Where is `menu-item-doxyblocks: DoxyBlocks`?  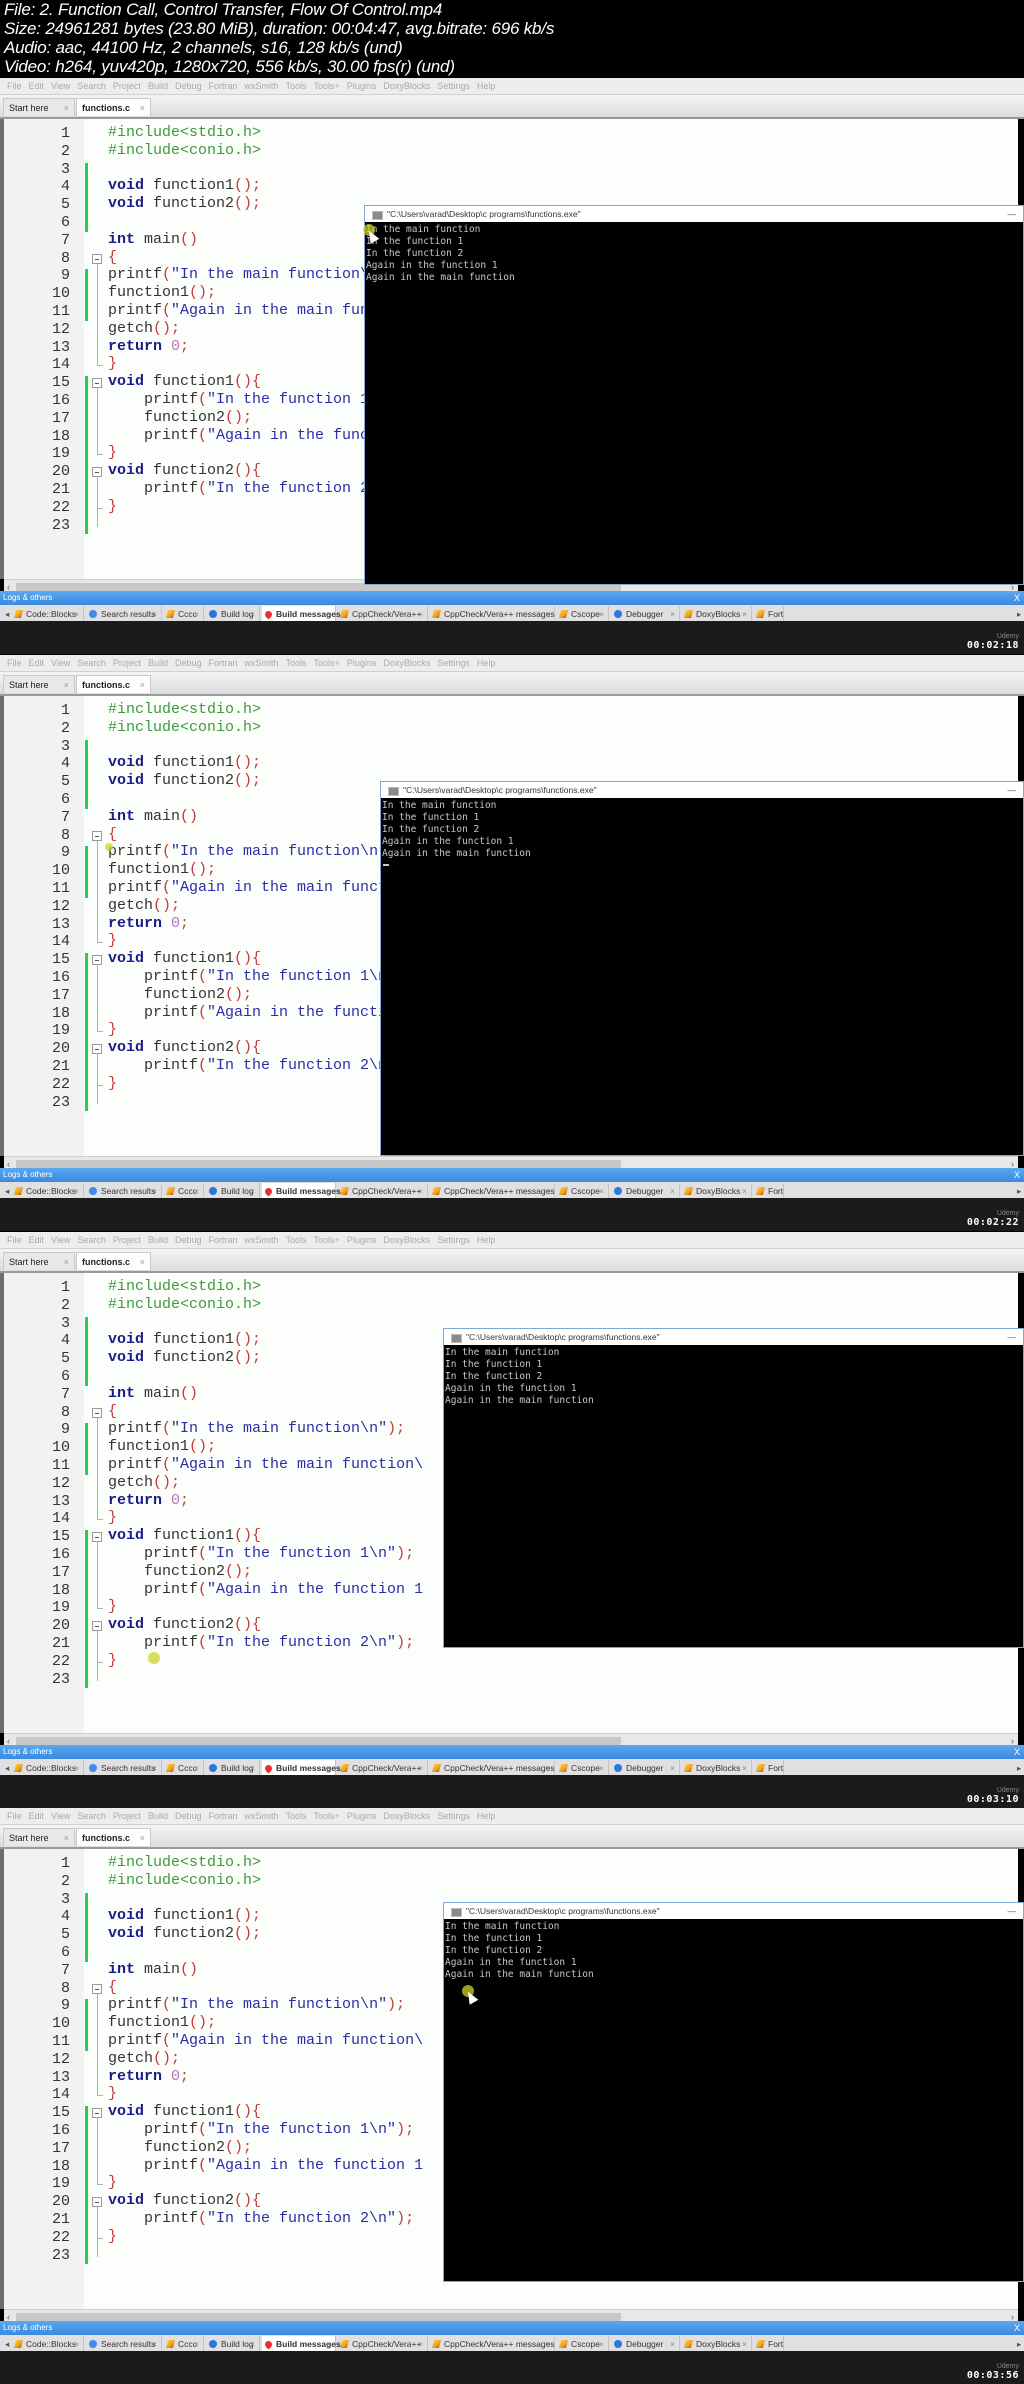 menu-item-doxyblocks: DoxyBlocks is located at coordinates (406, 1816).